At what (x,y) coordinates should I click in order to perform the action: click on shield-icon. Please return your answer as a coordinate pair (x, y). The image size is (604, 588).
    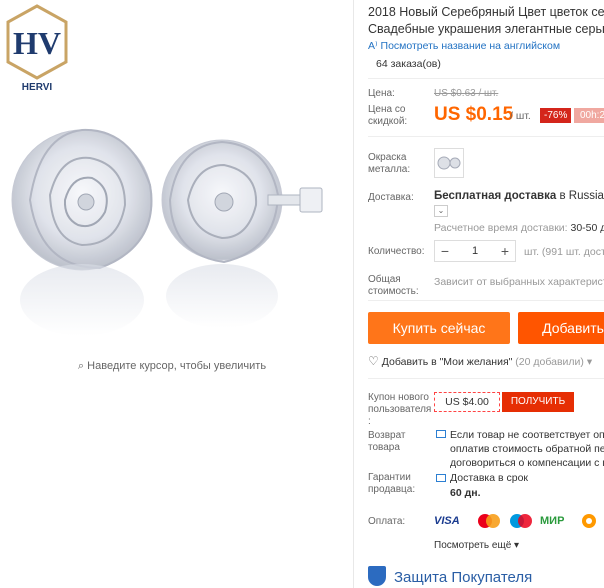
    Looking at the image, I should click on (377, 576).